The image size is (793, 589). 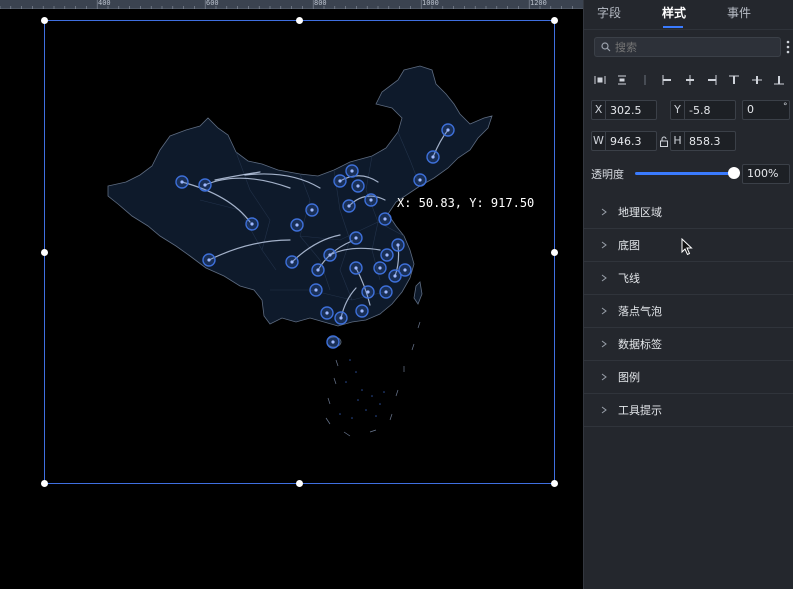 What do you see at coordinates (44, 252) in the screenshot?
I see `resize-handle-left` at bounding box center [44, 252].